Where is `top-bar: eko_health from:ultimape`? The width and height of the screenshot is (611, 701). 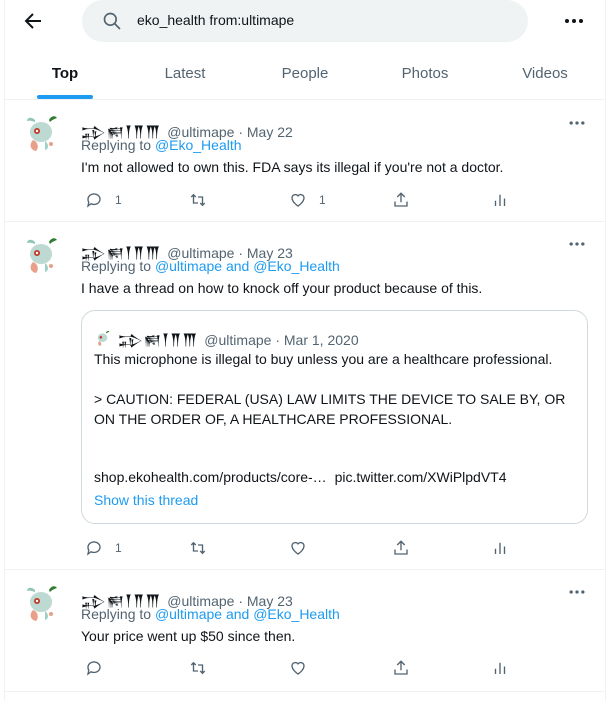 top-bar: eko_health from:ultimape is located at coordinates (305, 23).